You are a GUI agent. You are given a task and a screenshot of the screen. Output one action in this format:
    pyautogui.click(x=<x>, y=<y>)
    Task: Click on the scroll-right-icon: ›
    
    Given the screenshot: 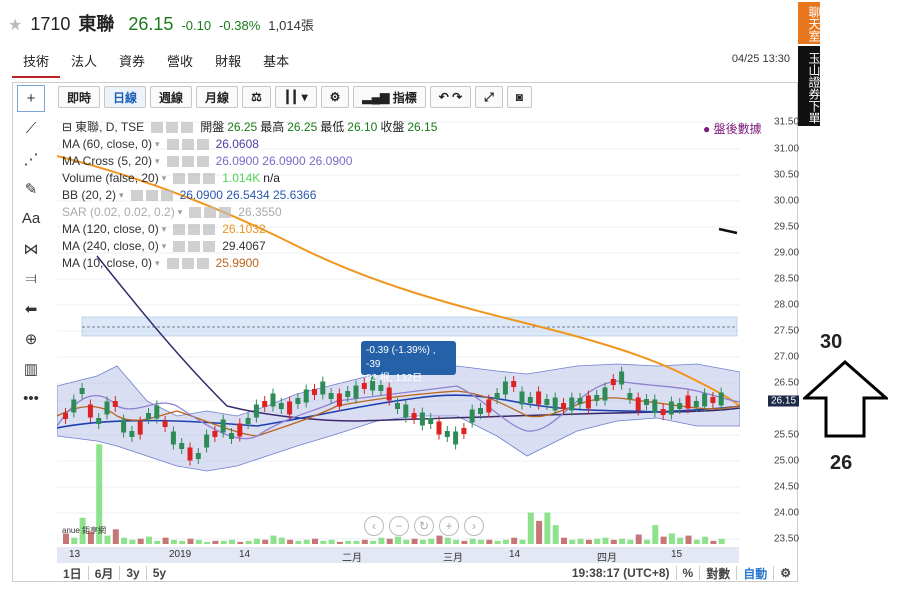 What is the action you would take?
    pyautogui.click(x=474, y=526)
    